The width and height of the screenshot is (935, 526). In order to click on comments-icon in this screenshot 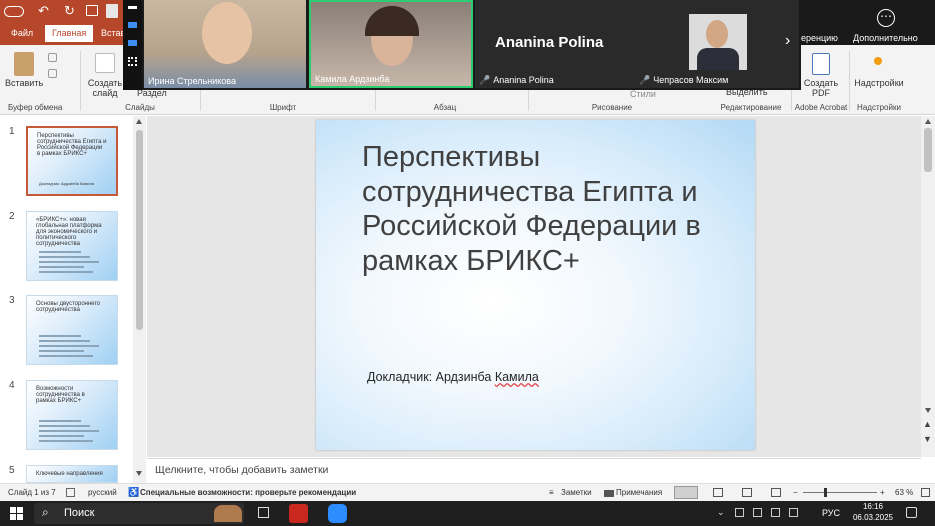, I will do `click(609, 493)`.